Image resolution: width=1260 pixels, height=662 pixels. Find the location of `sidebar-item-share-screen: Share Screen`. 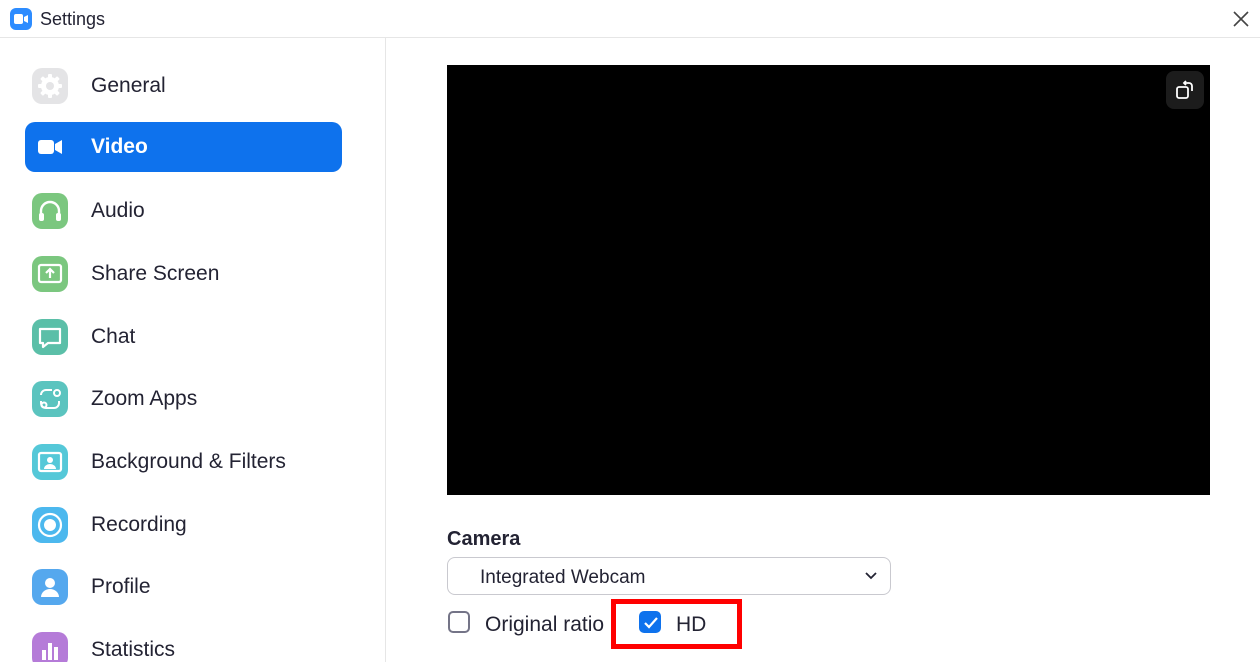

sidebar-item-share-screen: Share Screen is located at coordinates (183, 274).